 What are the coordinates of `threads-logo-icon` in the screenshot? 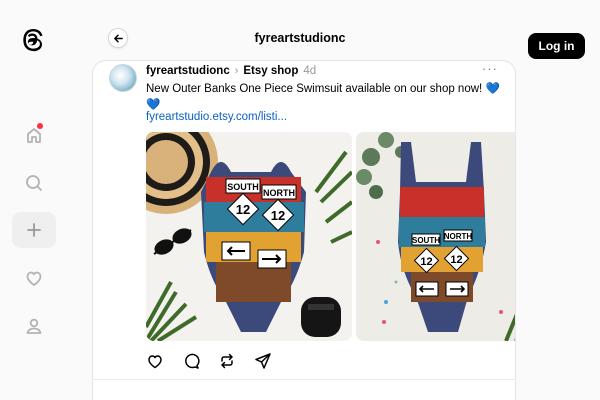 It's located at (33, 40).